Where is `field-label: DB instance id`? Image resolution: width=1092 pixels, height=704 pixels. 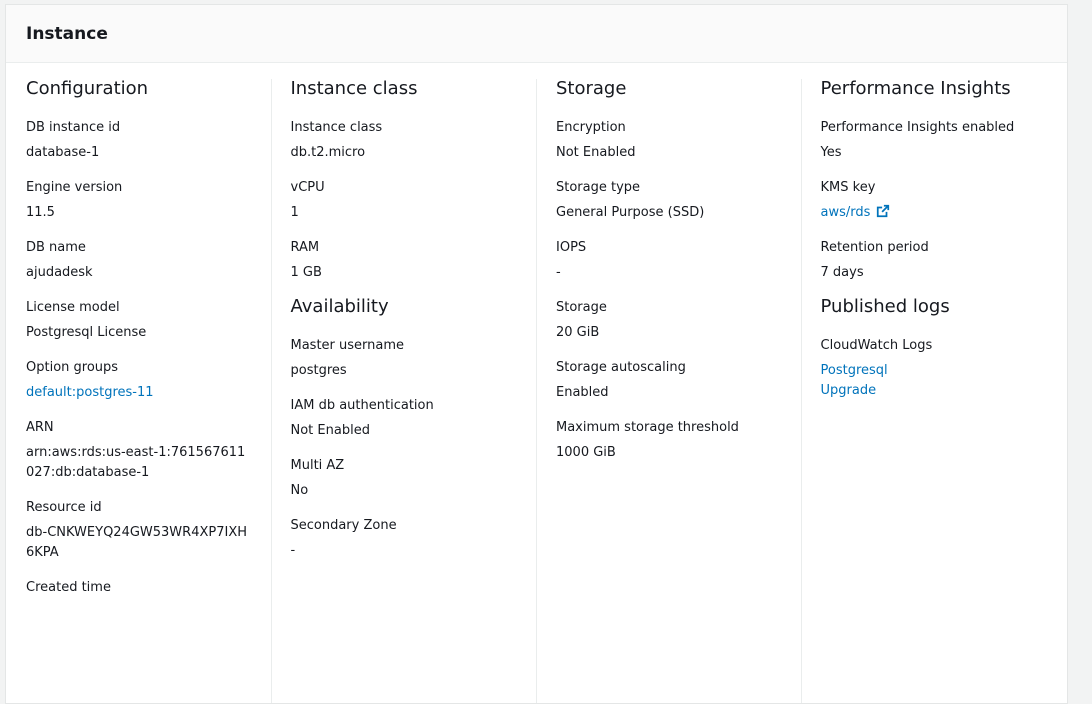
field-label: DB instance id is located at coordinates (73, 127).